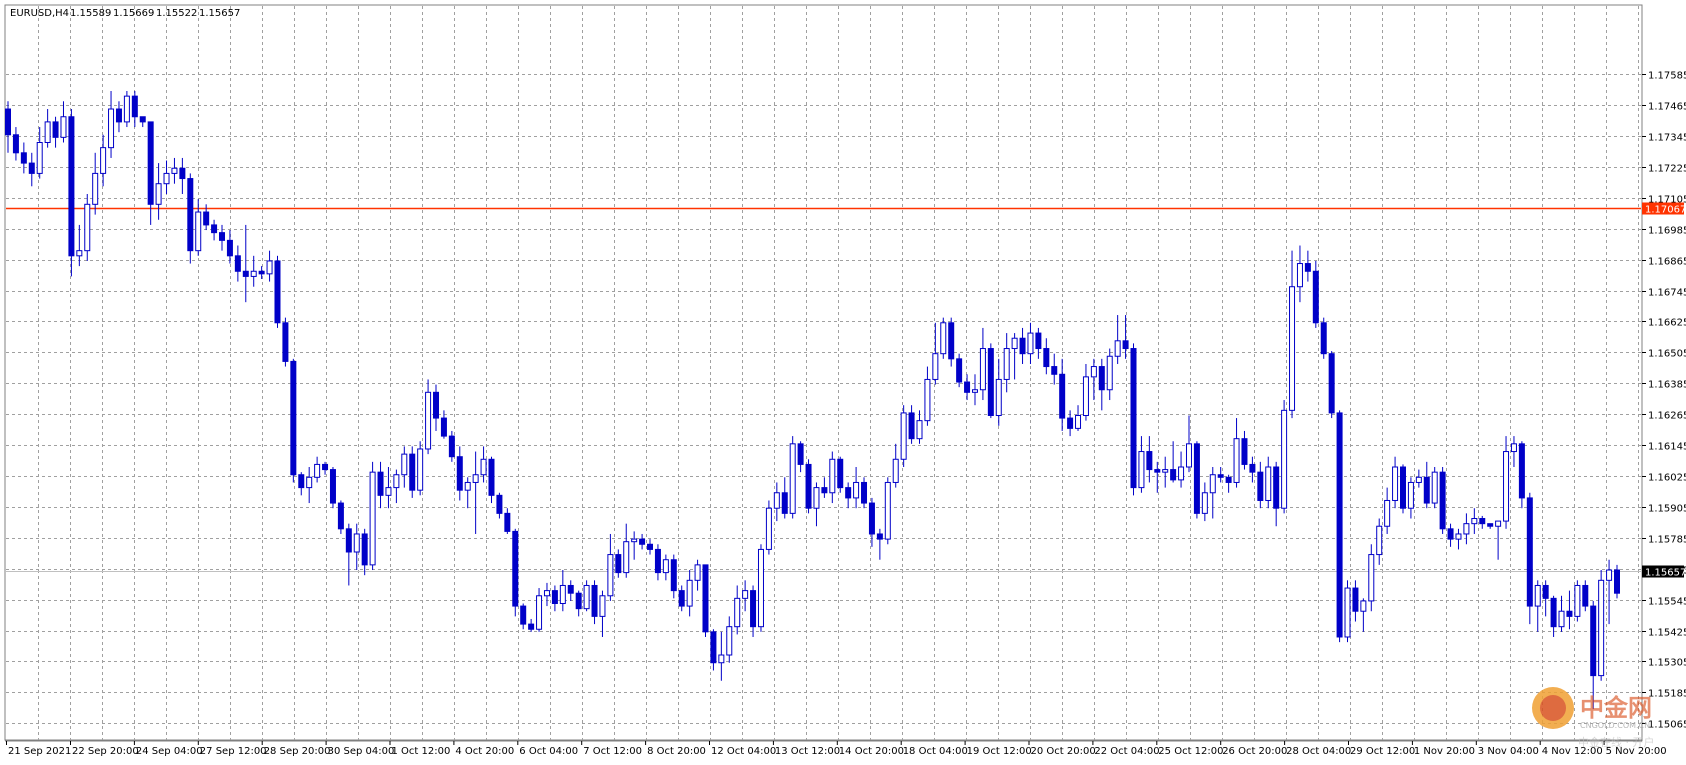 This screenshot has height=765, width=1686. Describe the element at coordinates (935, 751) in the screenshot. I see `x-tick-label: 18 Oct 04:00` at that location.